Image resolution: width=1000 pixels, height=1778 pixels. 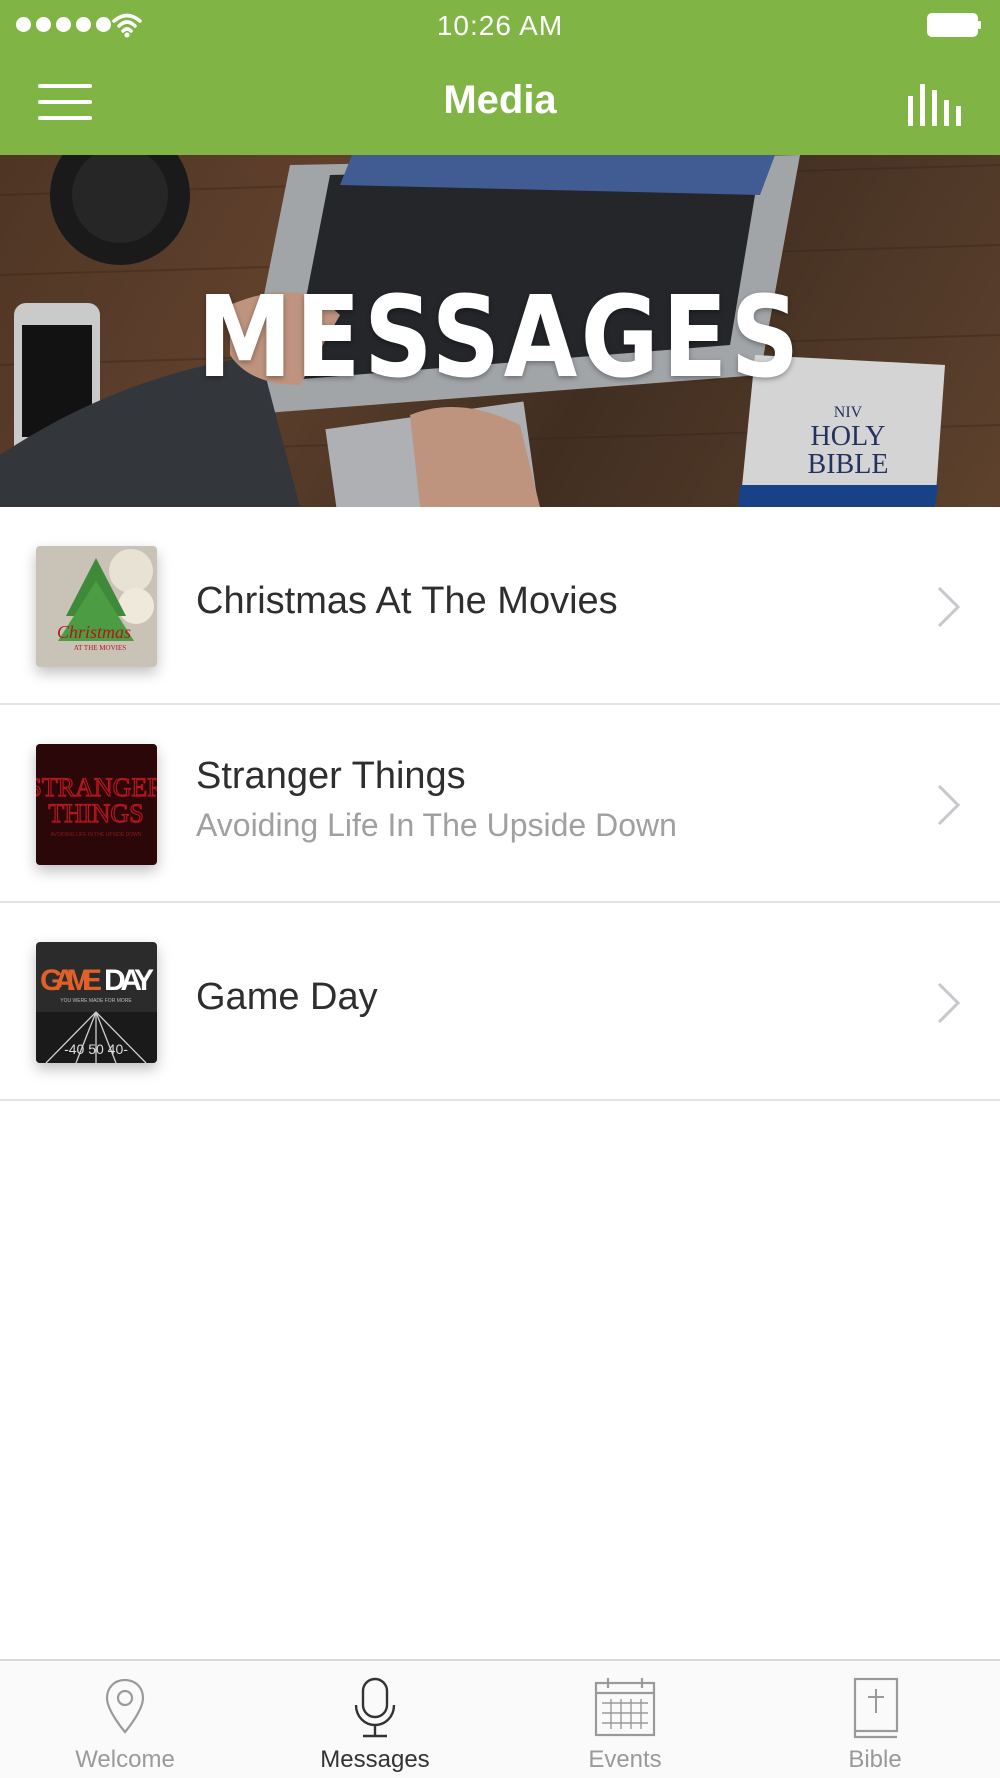 What do you see at coordinates (375, 1707) in the screenshot?
I see `microphone-icon` at bounding box center [375, 1707].